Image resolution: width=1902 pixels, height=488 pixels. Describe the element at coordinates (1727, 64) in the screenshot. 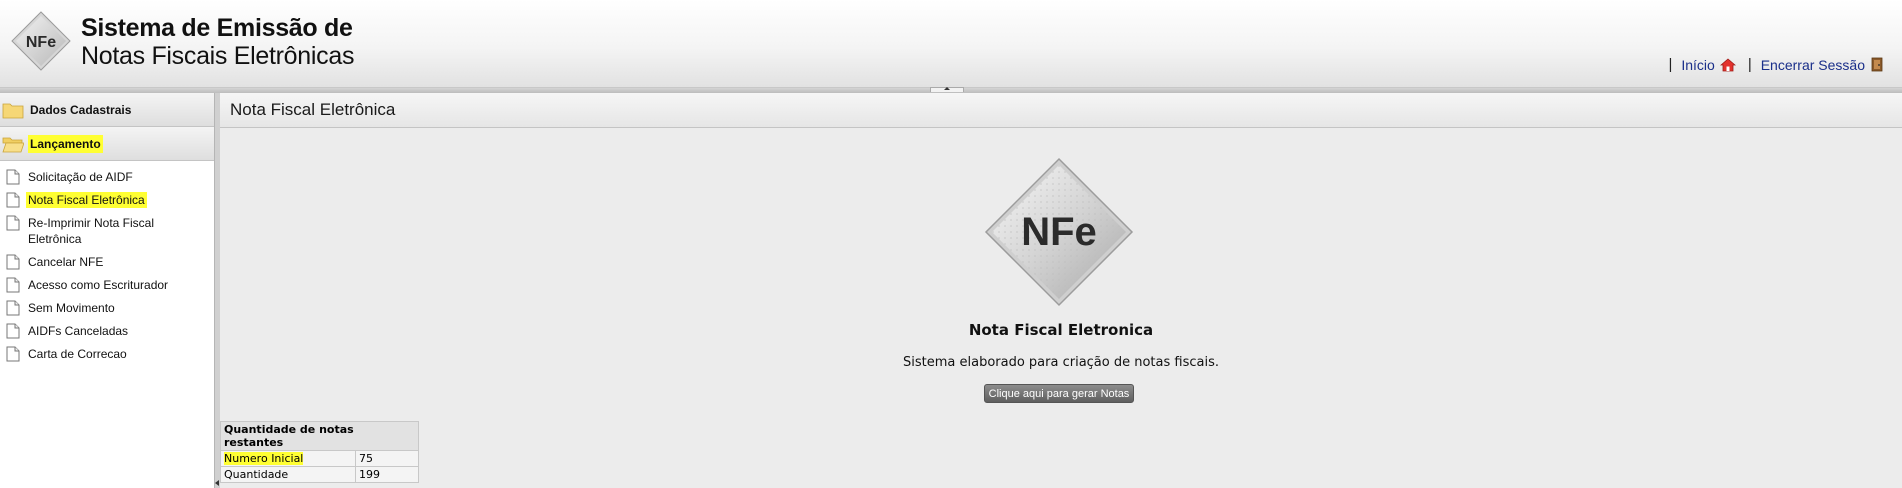

I see `home-icon` at that location.